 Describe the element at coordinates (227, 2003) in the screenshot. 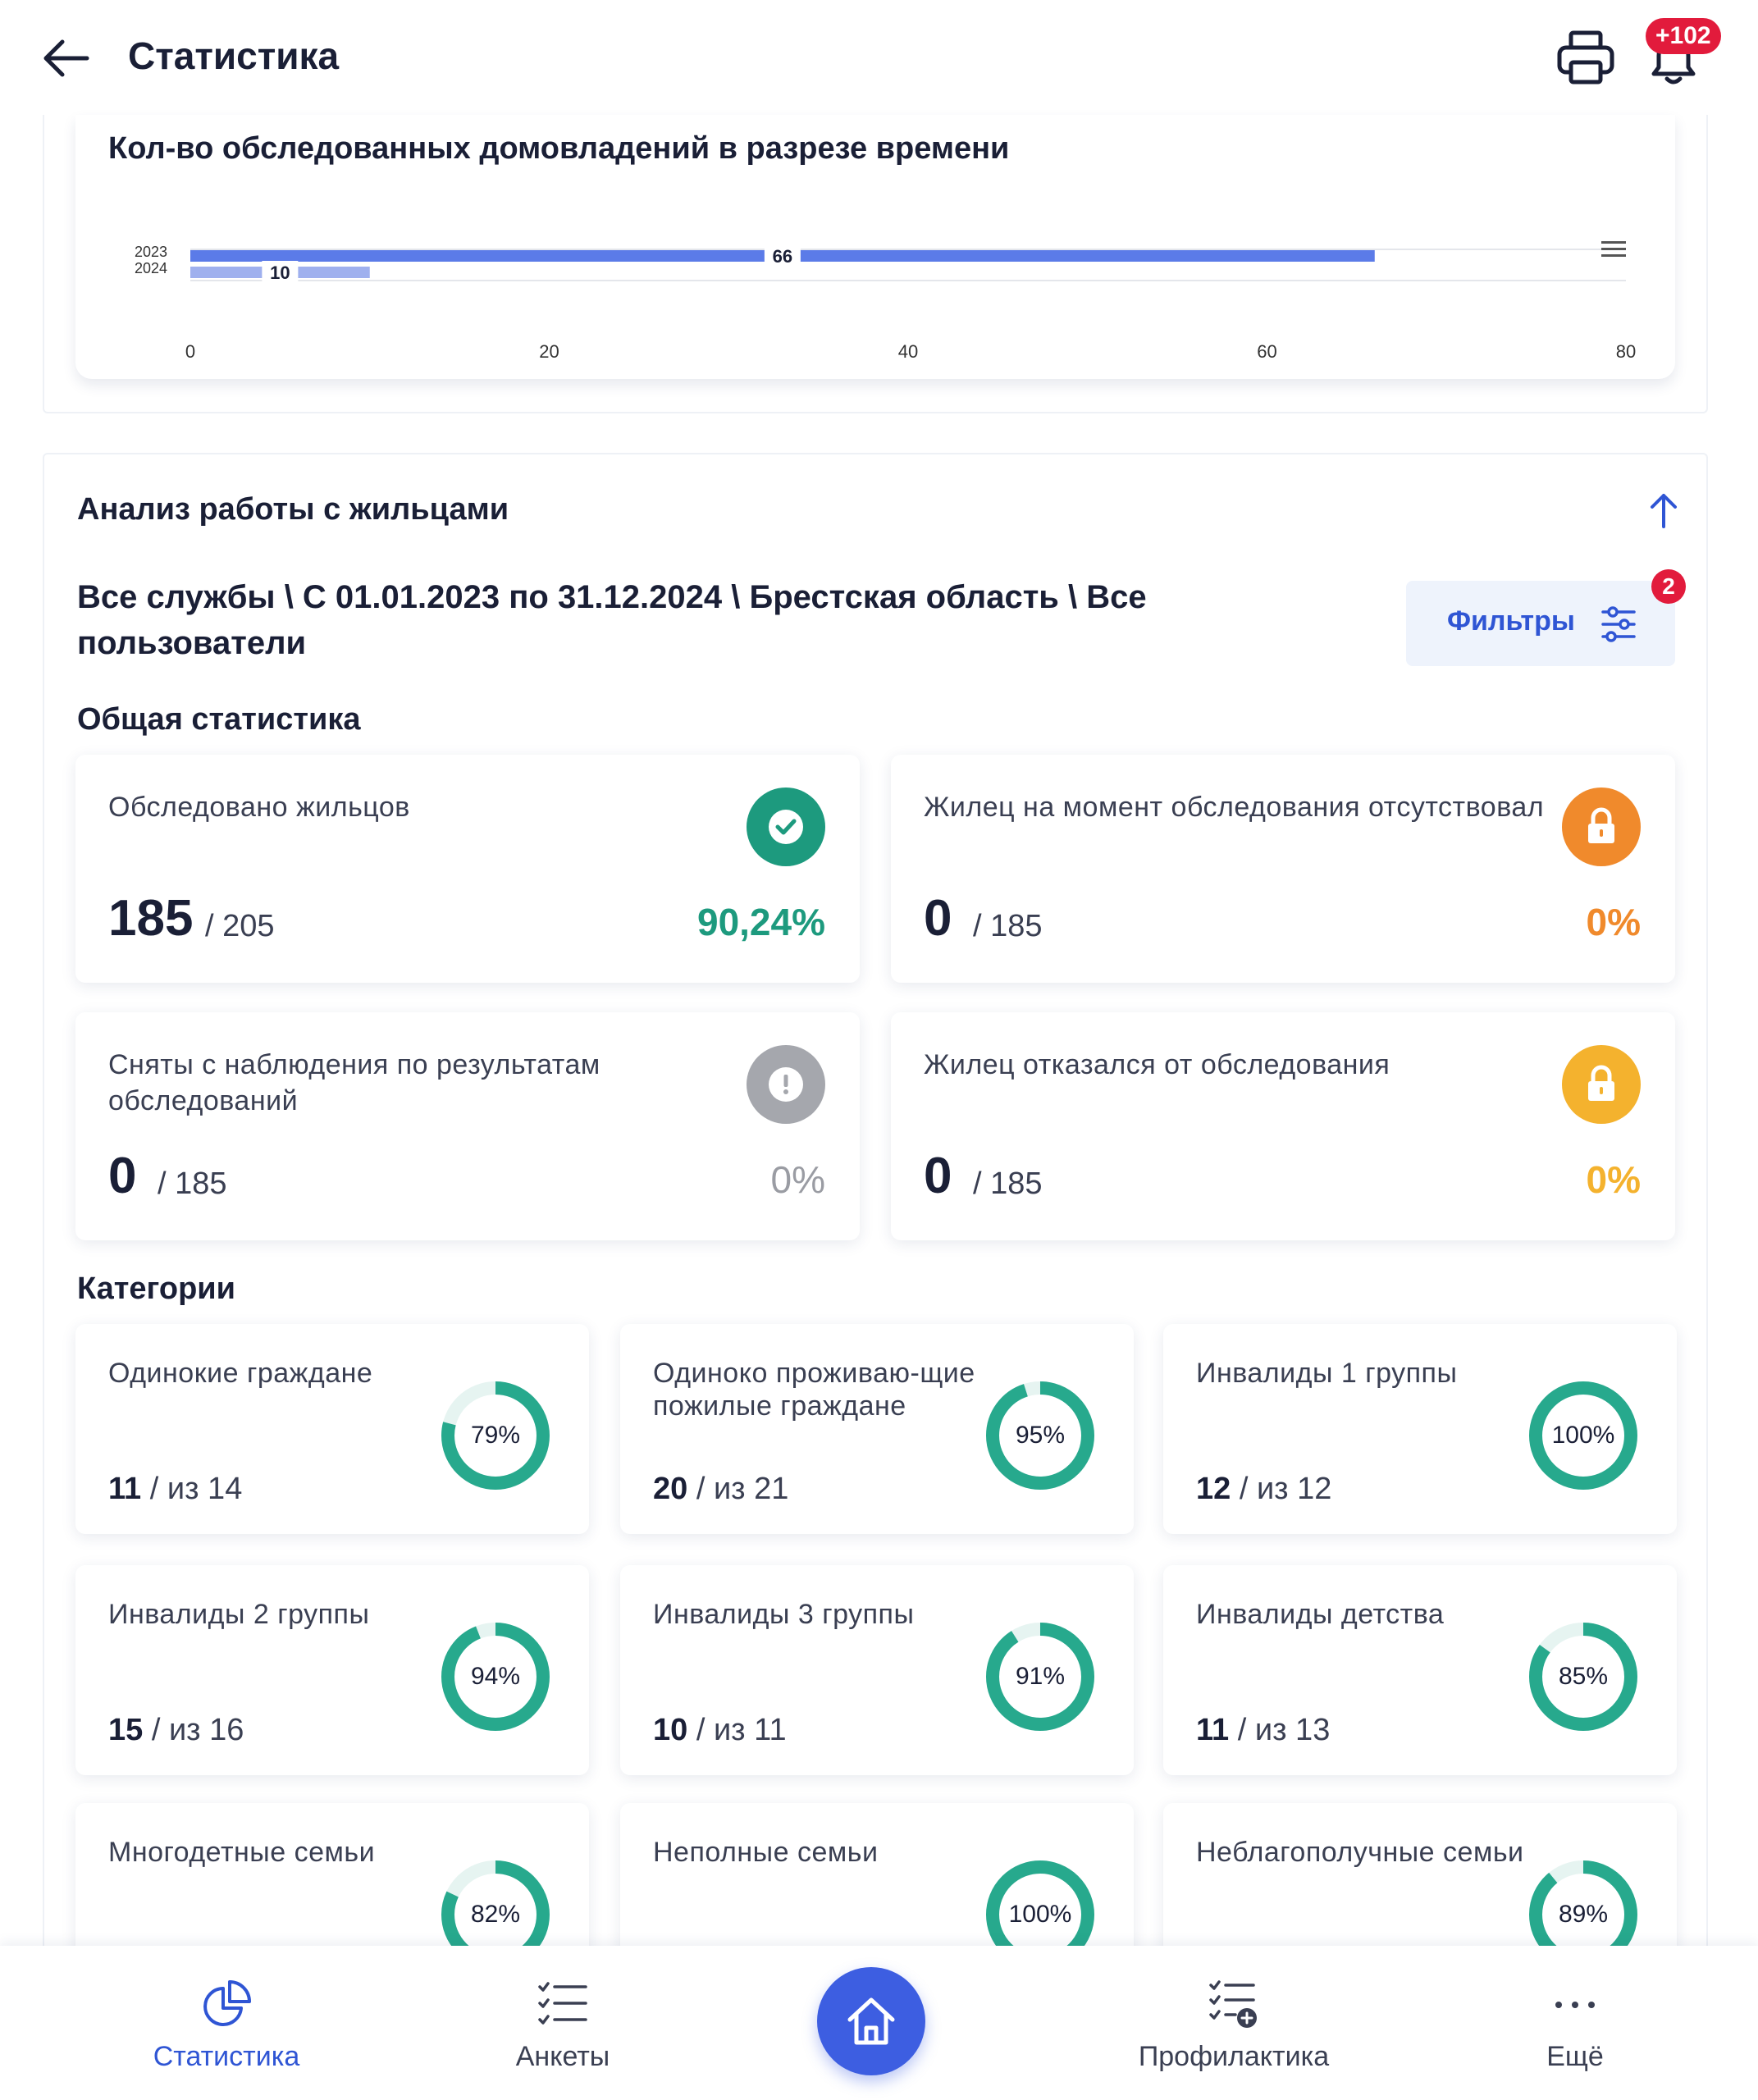

I see `pie-chart-icon` at that location.